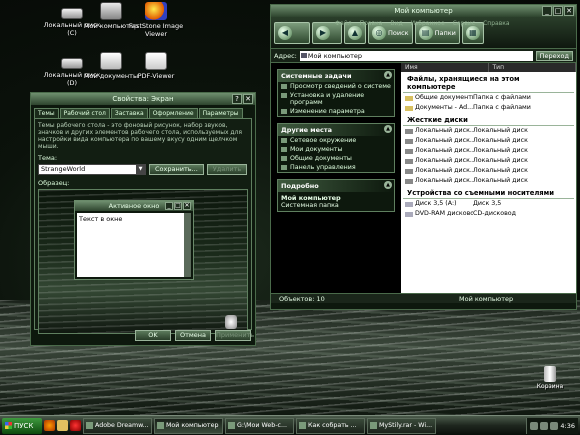 The width and height of the screenshot is (580, 435). Describe the element at coordinates (336, 186) in the screenshot. I see `details-header: Подробно ▲` at that location.